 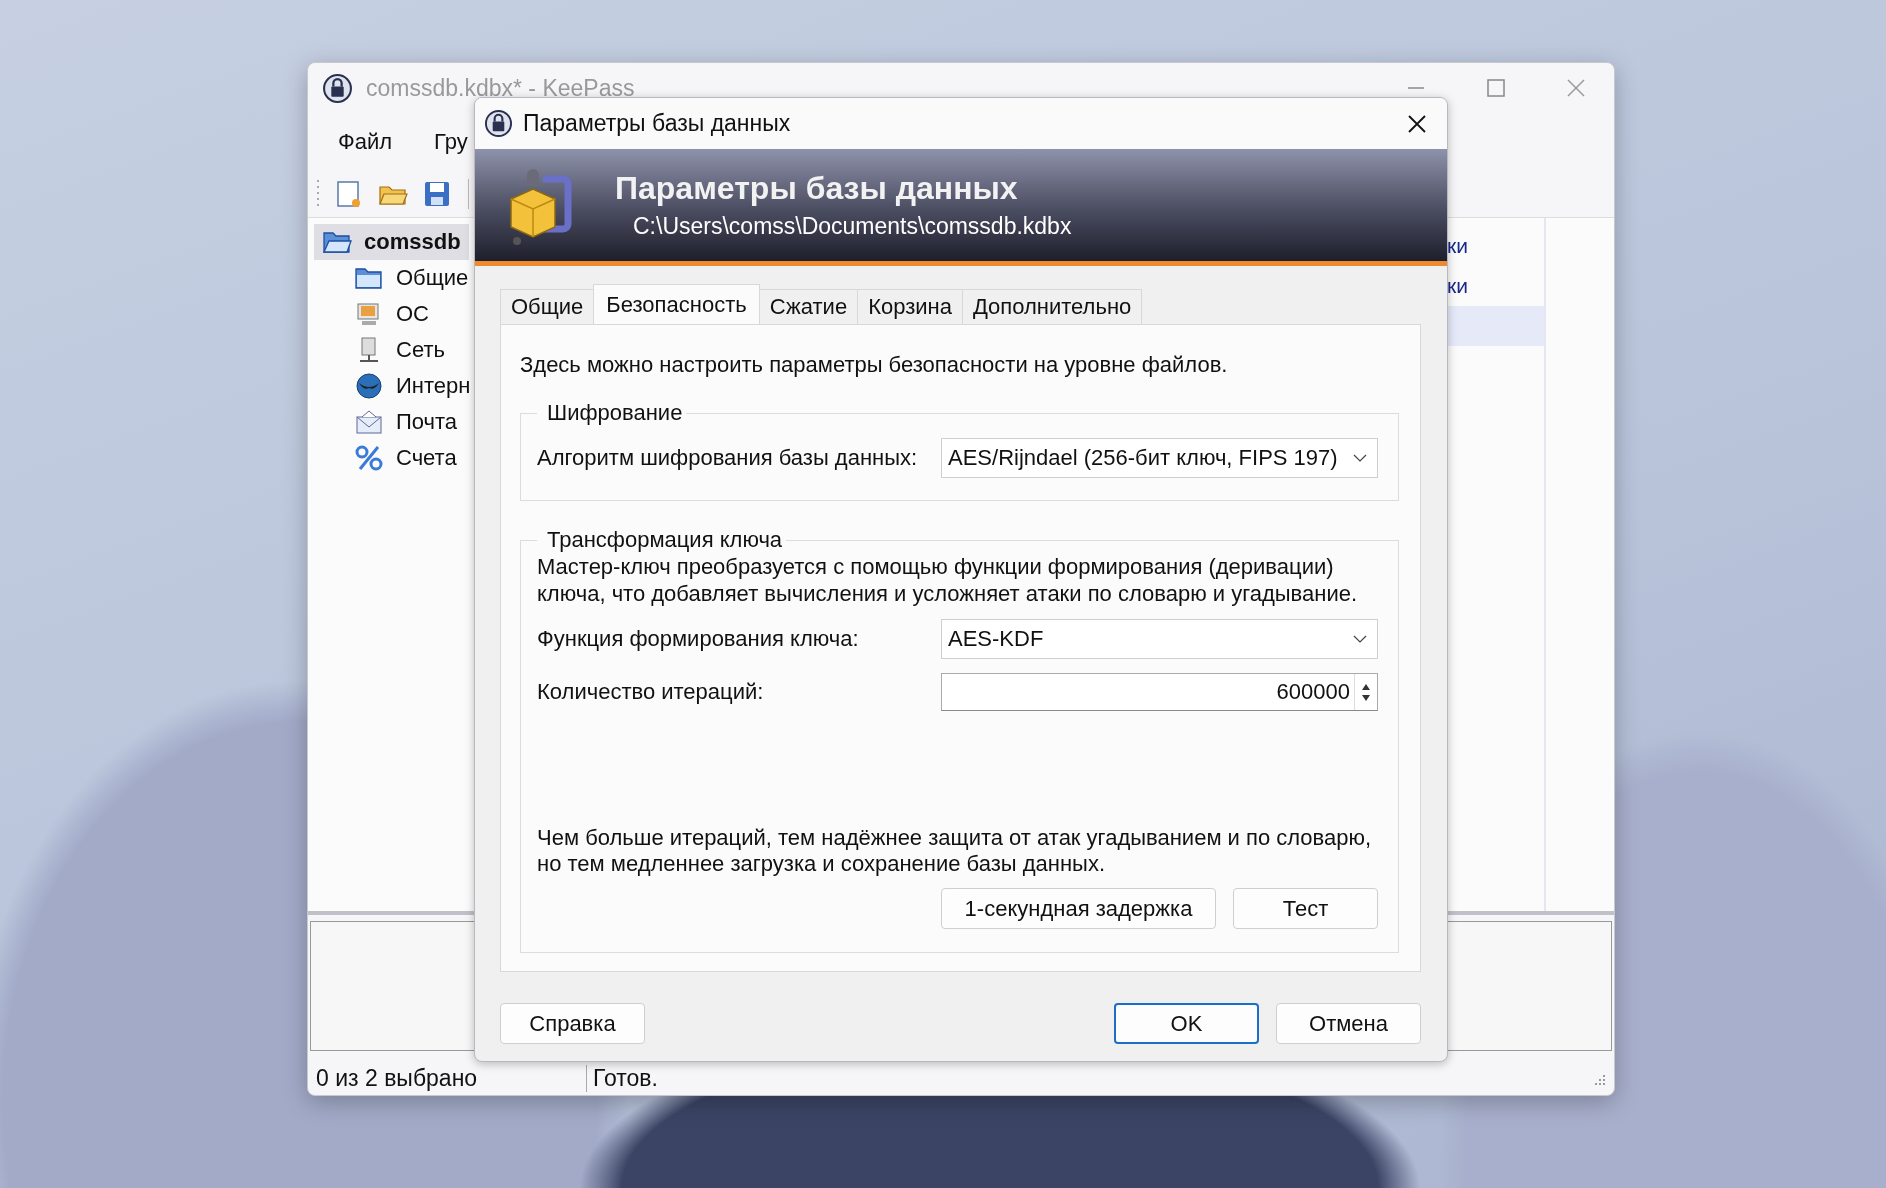 I want to click on field-label: Алгоритм шифрования базы данных:, so click(x=728, y=458).